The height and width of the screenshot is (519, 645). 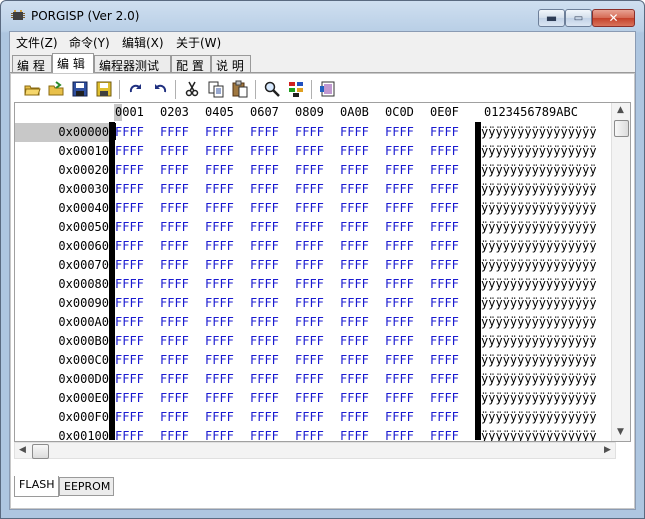 What do you see at coordinates (32, 89) in the screenshot?
I see `open-icon` at bounding box center [32, 89].